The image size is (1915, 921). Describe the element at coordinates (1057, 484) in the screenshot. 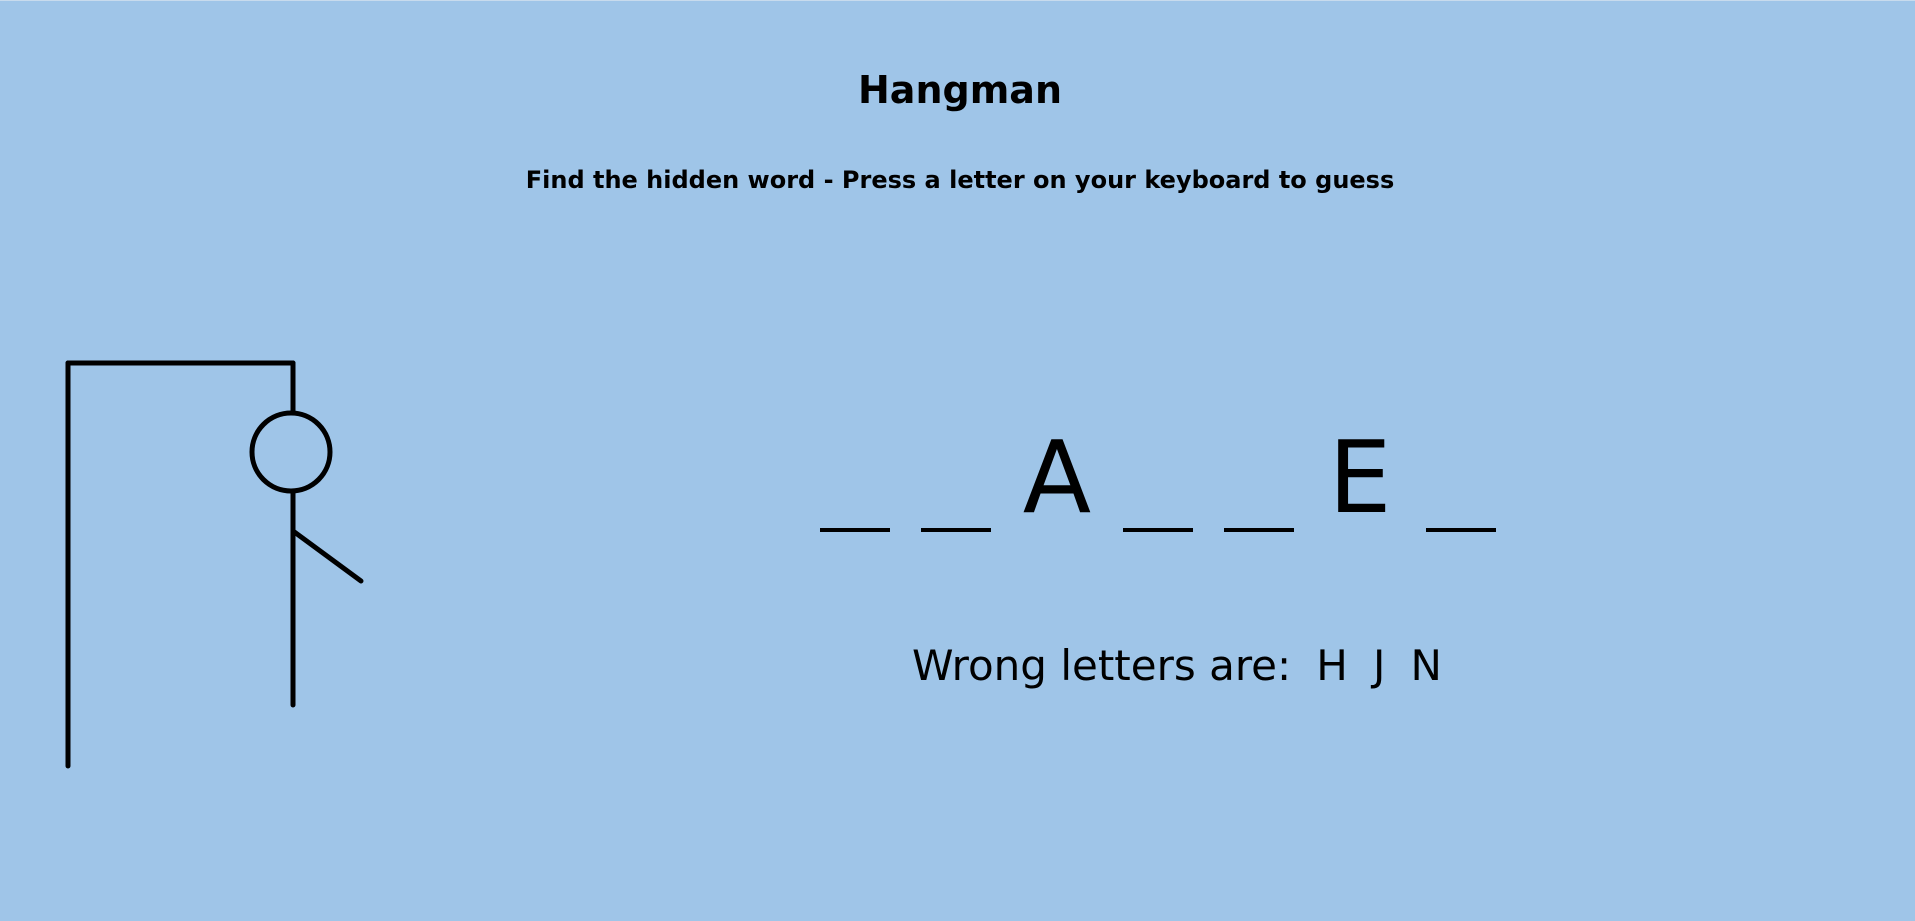

I see `letter-slot: A` at that location.